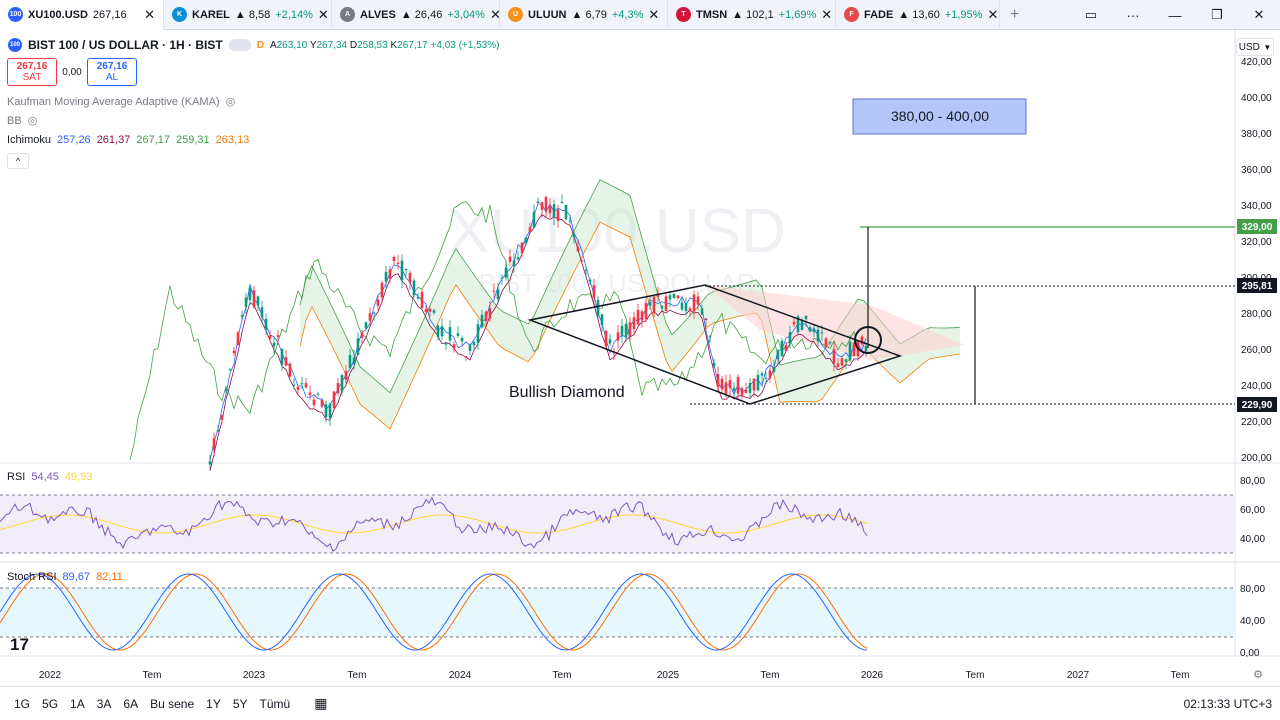  What do you see at coordinates (22, 121) in the screenshot?
I see `indicator-bb: BB ◎` at bounding box center [22, 121].